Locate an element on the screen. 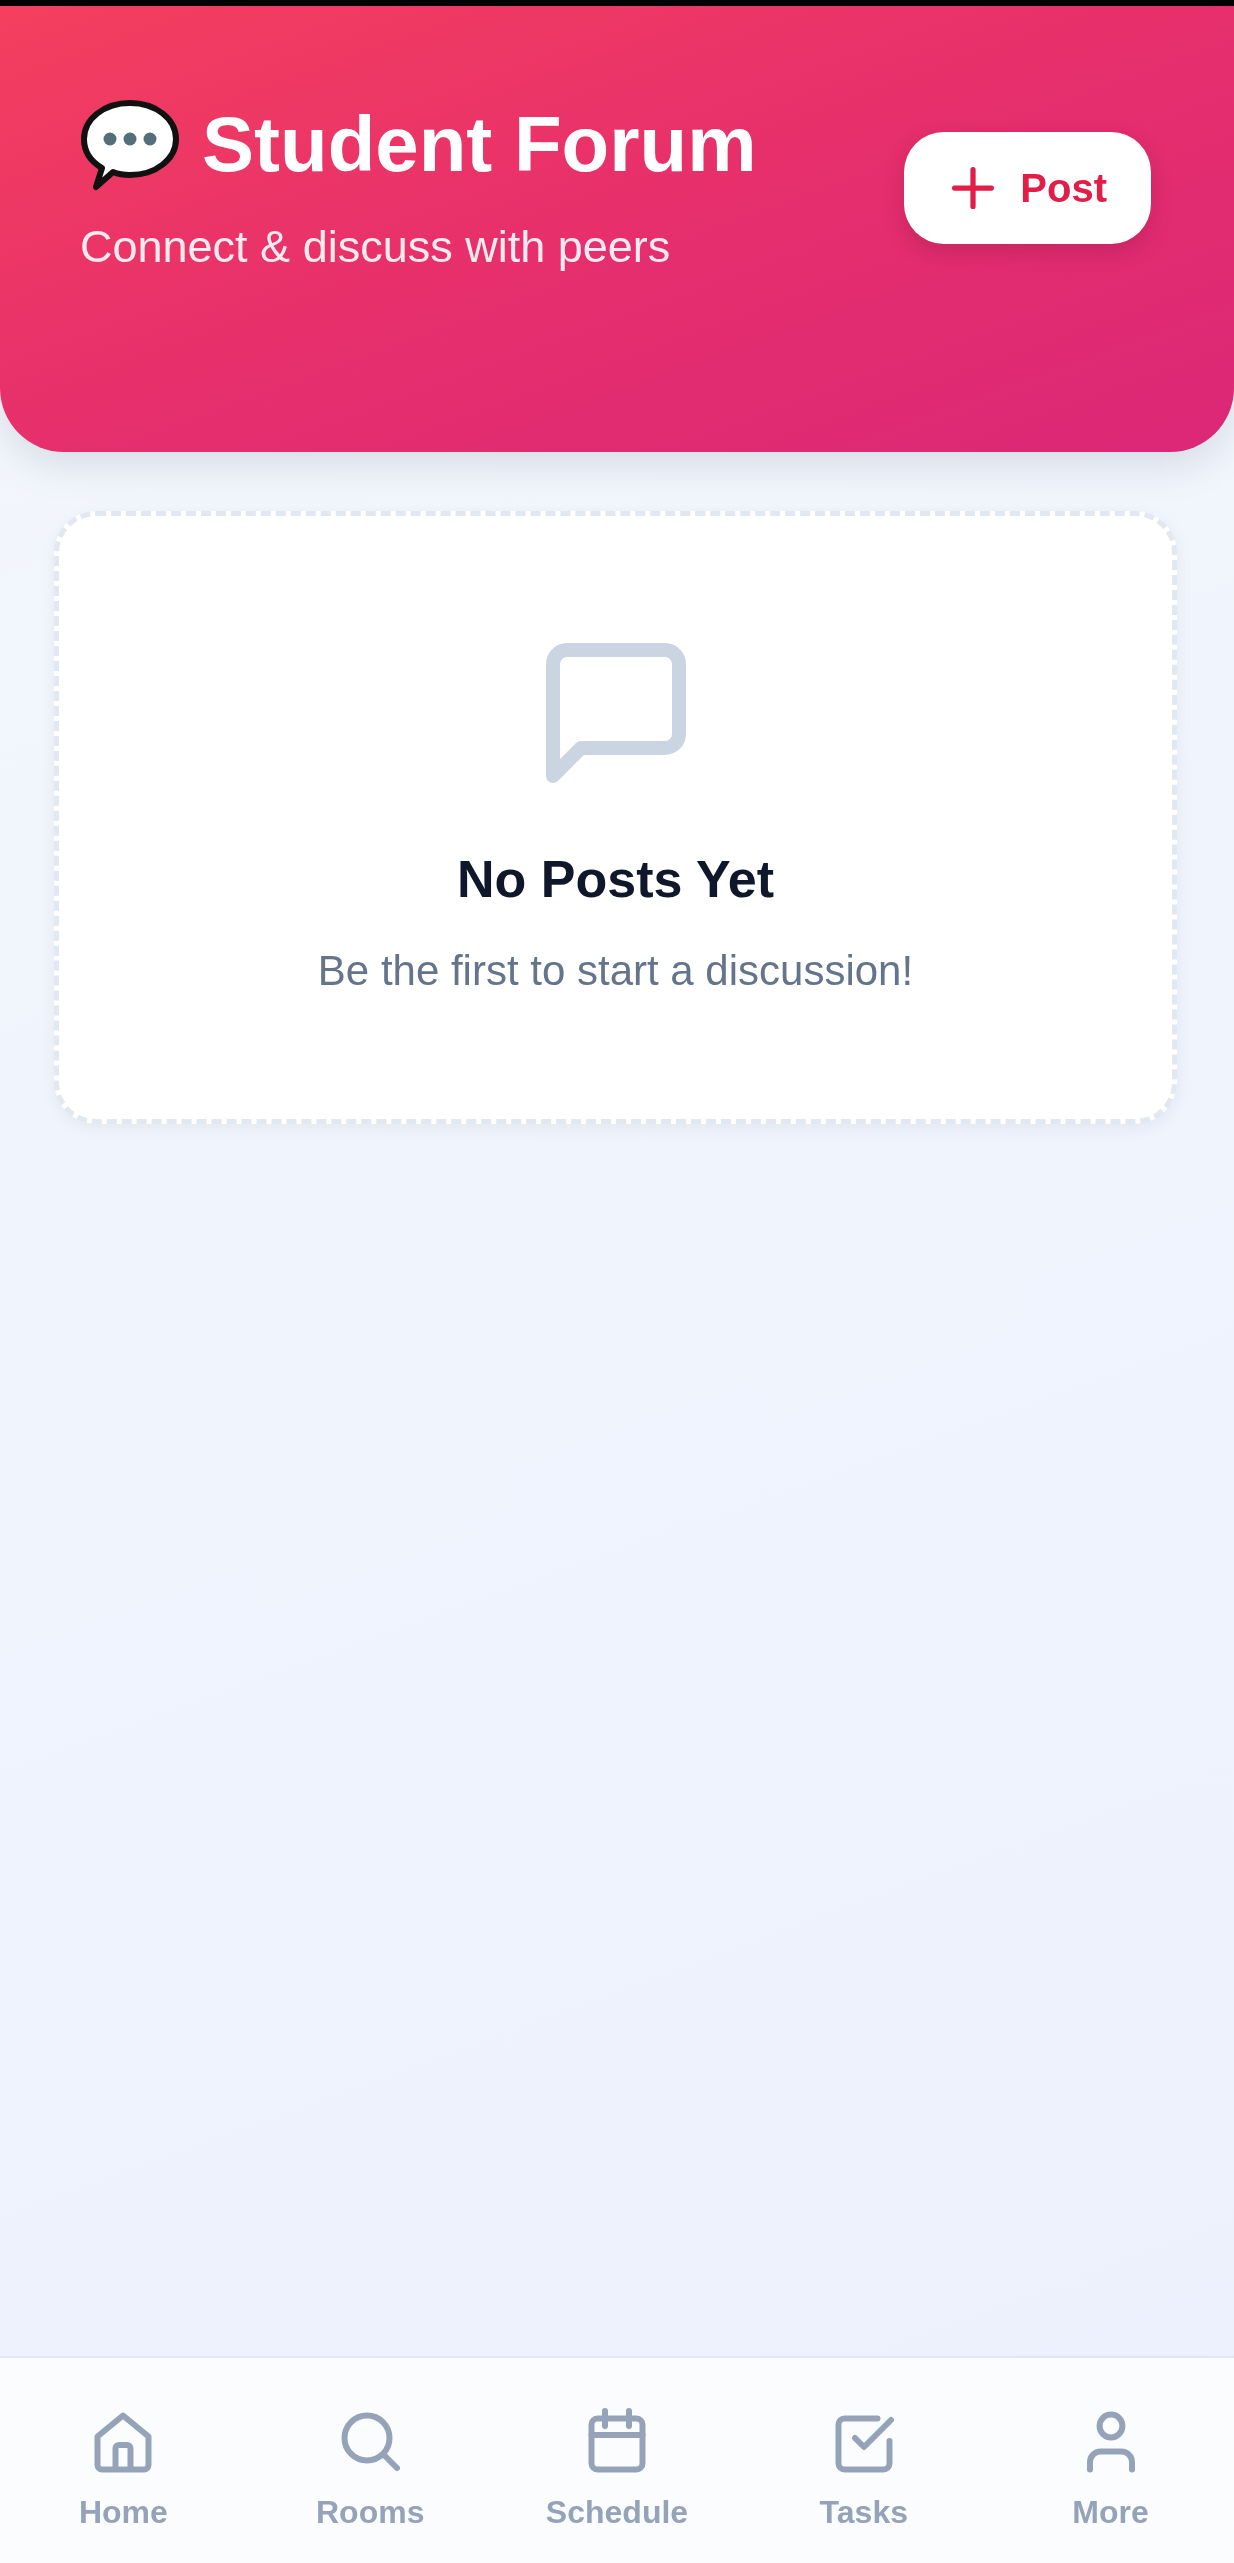 This screenshot has width=1234, height=2563. empty-state-message: Be the first to start a discussion! is located at coordinates (615, 971).